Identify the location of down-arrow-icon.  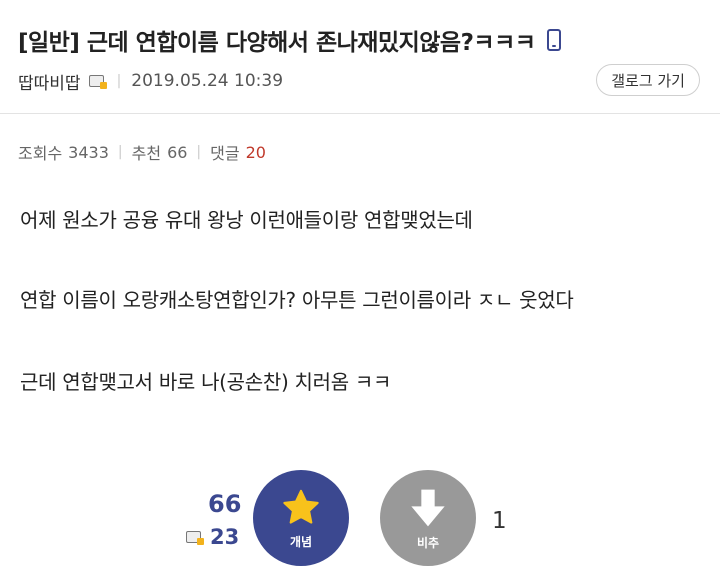
(428, 507).